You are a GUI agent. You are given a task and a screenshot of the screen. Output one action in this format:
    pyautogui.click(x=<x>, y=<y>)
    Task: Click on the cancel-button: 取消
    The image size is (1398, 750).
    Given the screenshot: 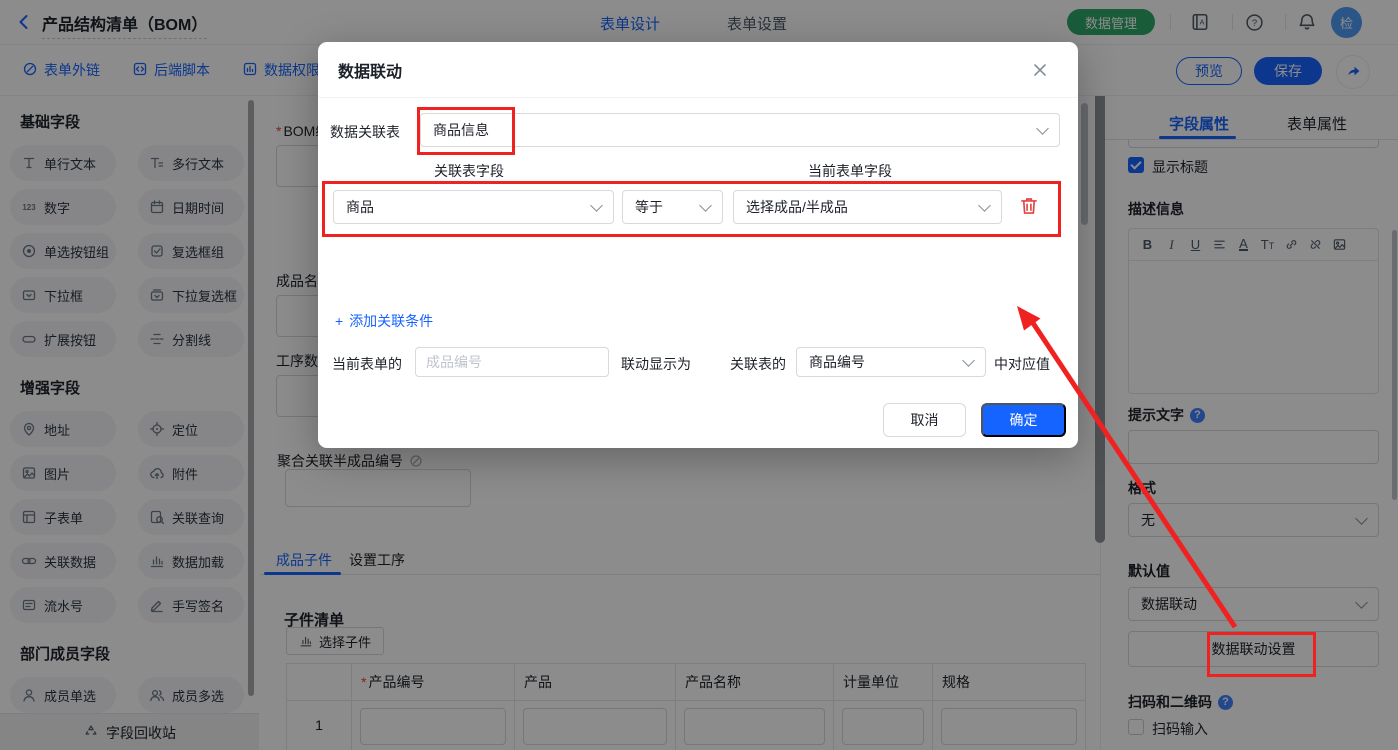 What is the action you would take?
    pyautogui.click(x=924, y=420)
    